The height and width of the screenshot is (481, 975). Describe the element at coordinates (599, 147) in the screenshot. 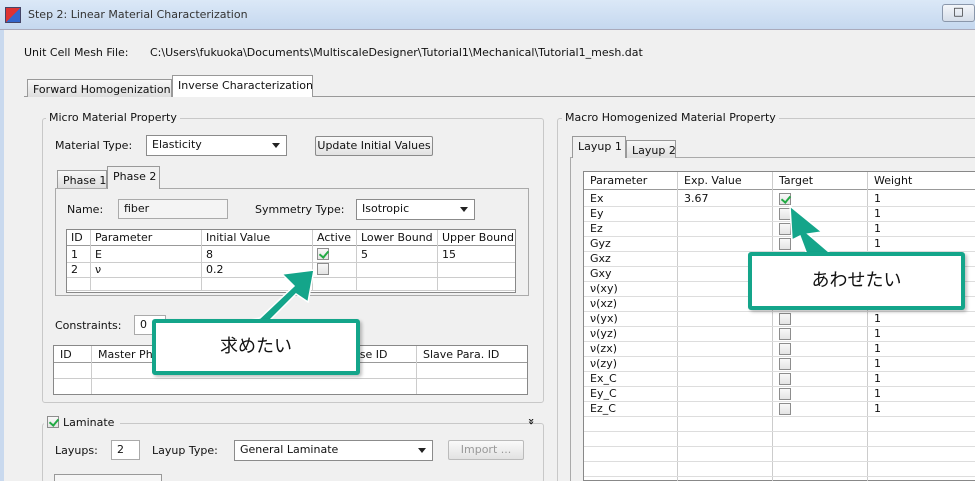

I see `tab-layup-1: Layup 1` at that location.